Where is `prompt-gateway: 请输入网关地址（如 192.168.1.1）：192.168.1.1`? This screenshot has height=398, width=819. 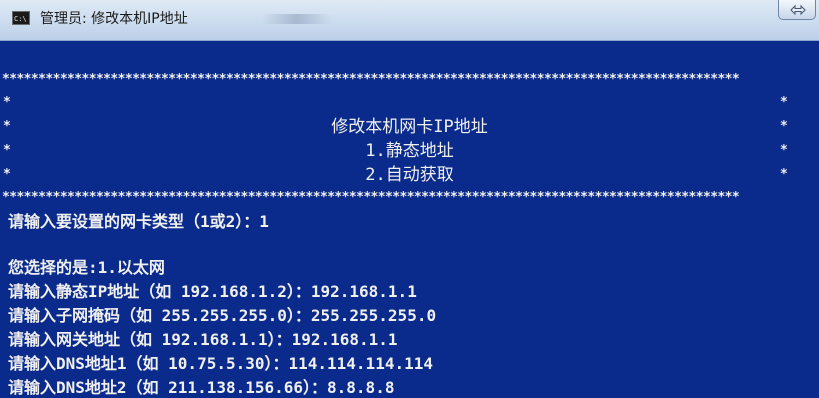
prompt-gateway: 请输入网关地址（如 192.168.1.1）：192.168.1.1 is located at coordinates (203, 339).